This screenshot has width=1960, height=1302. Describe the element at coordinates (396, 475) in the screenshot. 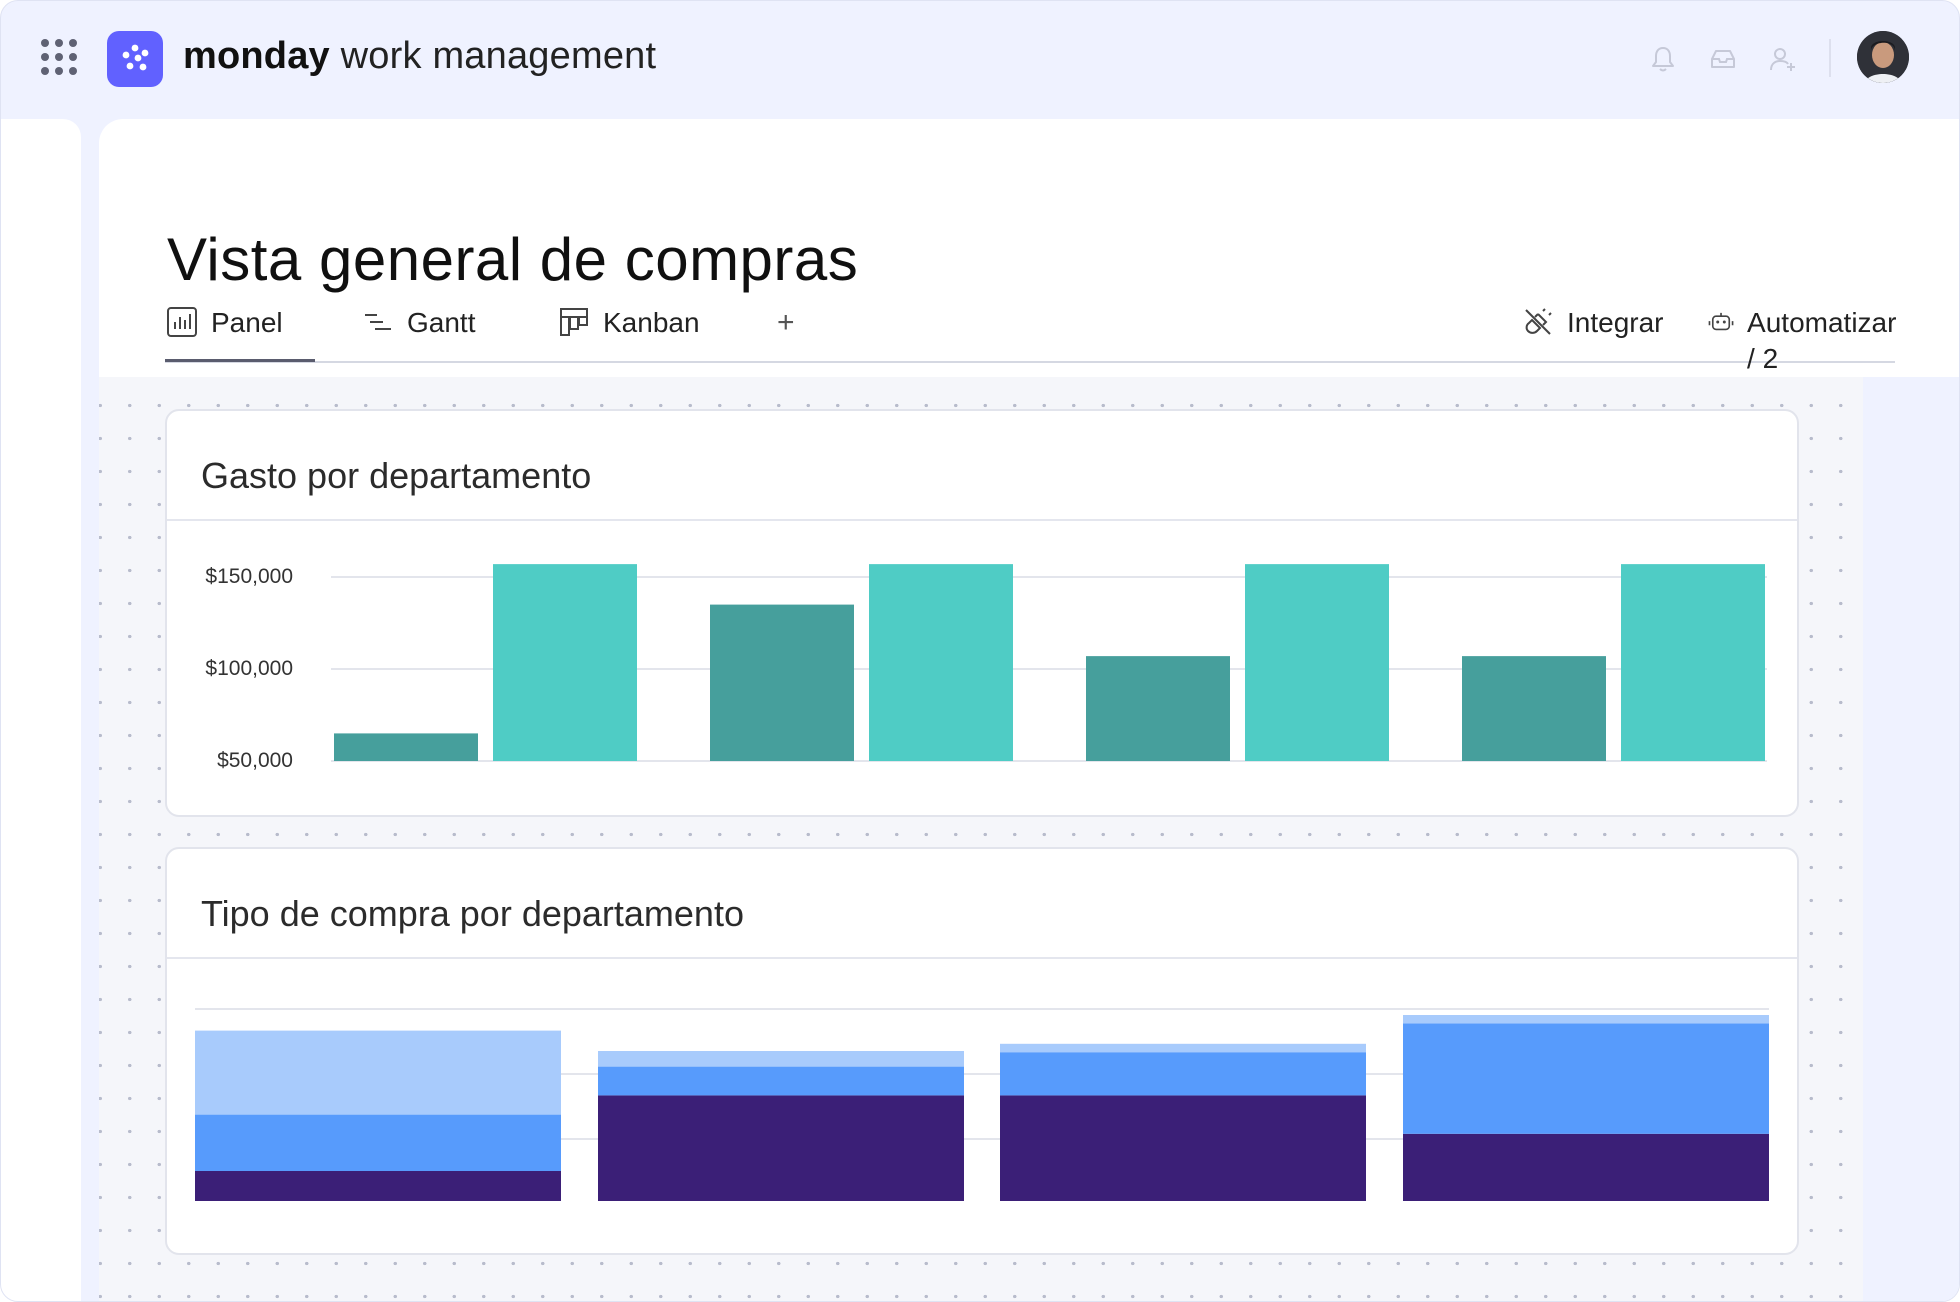

I see `chart-title: Gasto por departamento` at that location.